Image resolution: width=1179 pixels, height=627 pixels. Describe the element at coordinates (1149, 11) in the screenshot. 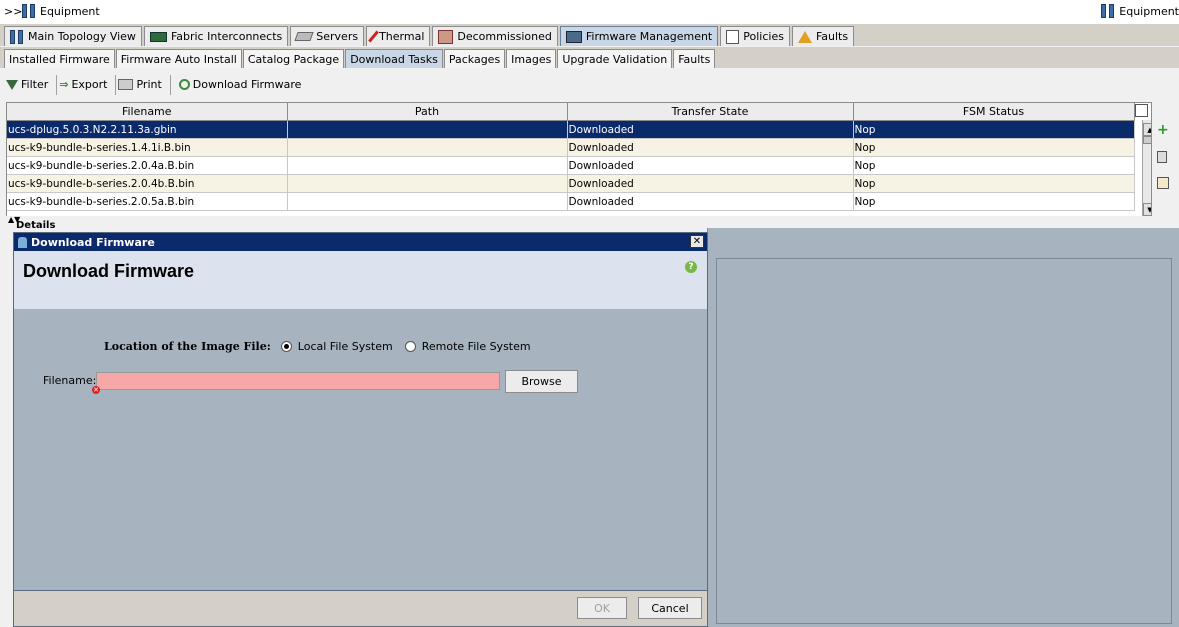

I see `breadcrumb-equipment-right: Equipment` at that location.